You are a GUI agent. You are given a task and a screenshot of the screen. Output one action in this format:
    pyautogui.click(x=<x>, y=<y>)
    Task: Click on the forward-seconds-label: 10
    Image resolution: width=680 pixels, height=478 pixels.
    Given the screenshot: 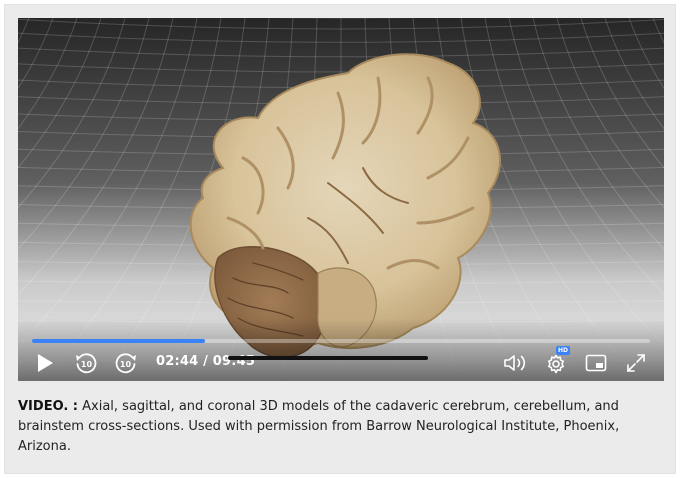 What is the action you would take?
    pyautogui.click(x=126, y=364)
    